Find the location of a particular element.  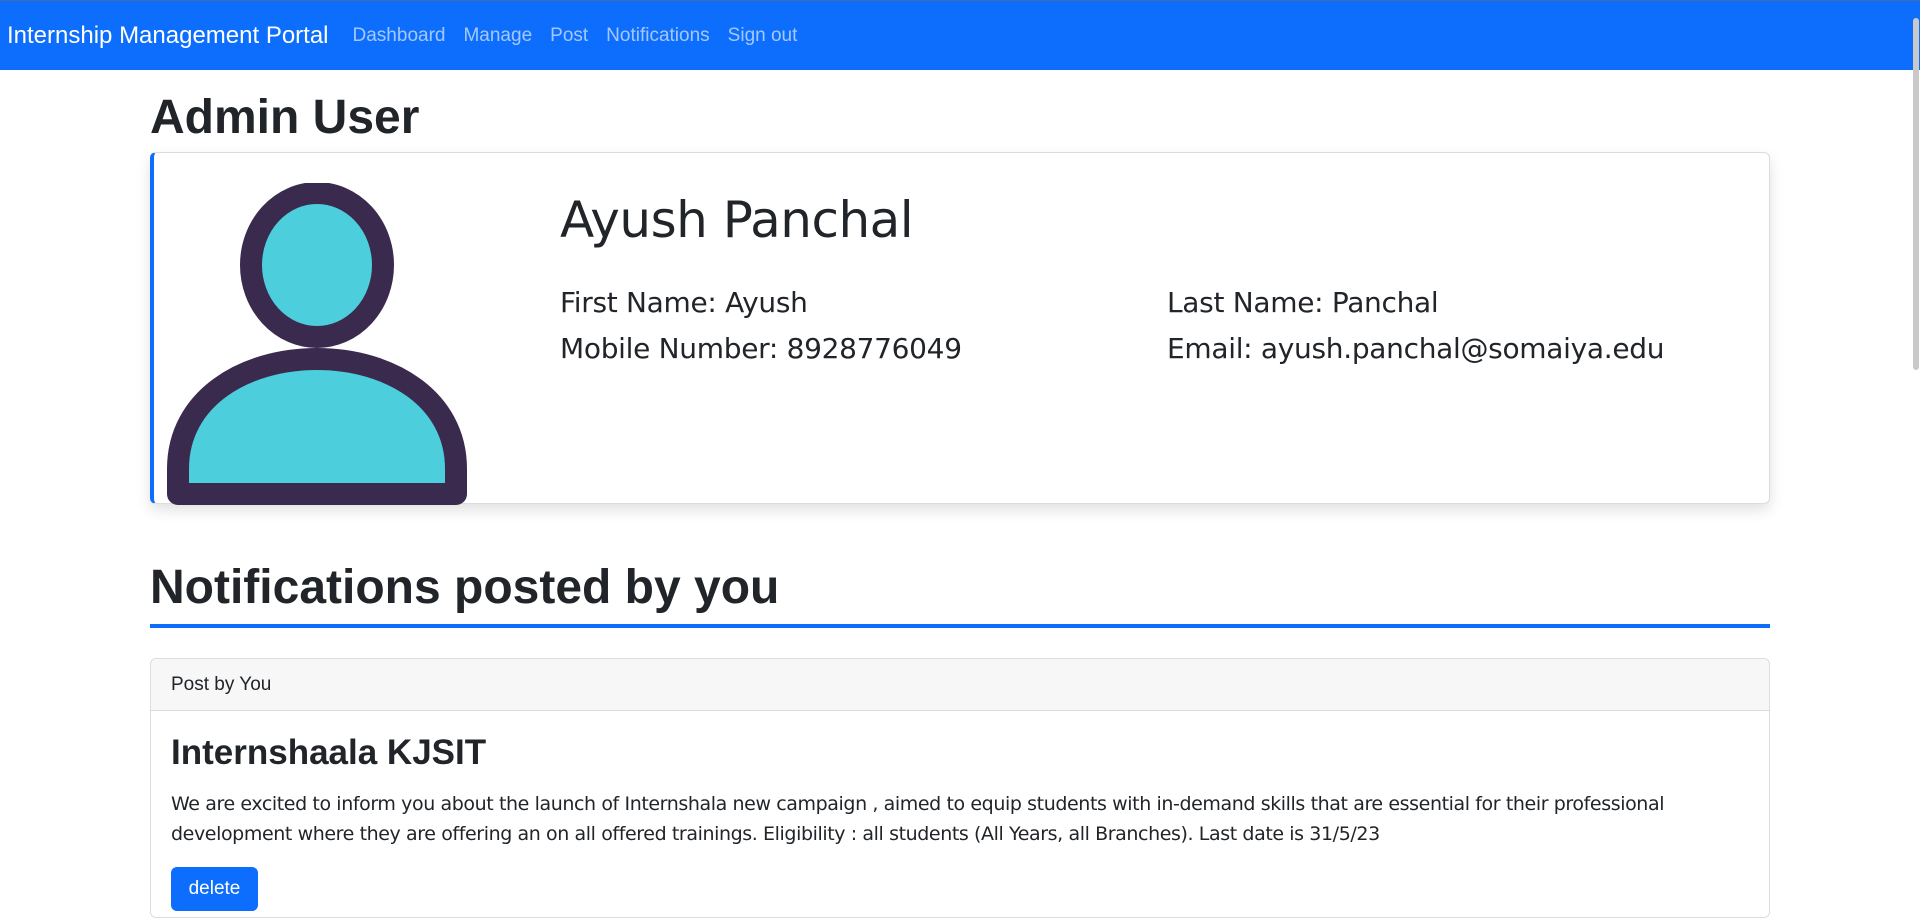

nav-post: Post is located at coordinates (569, 36).